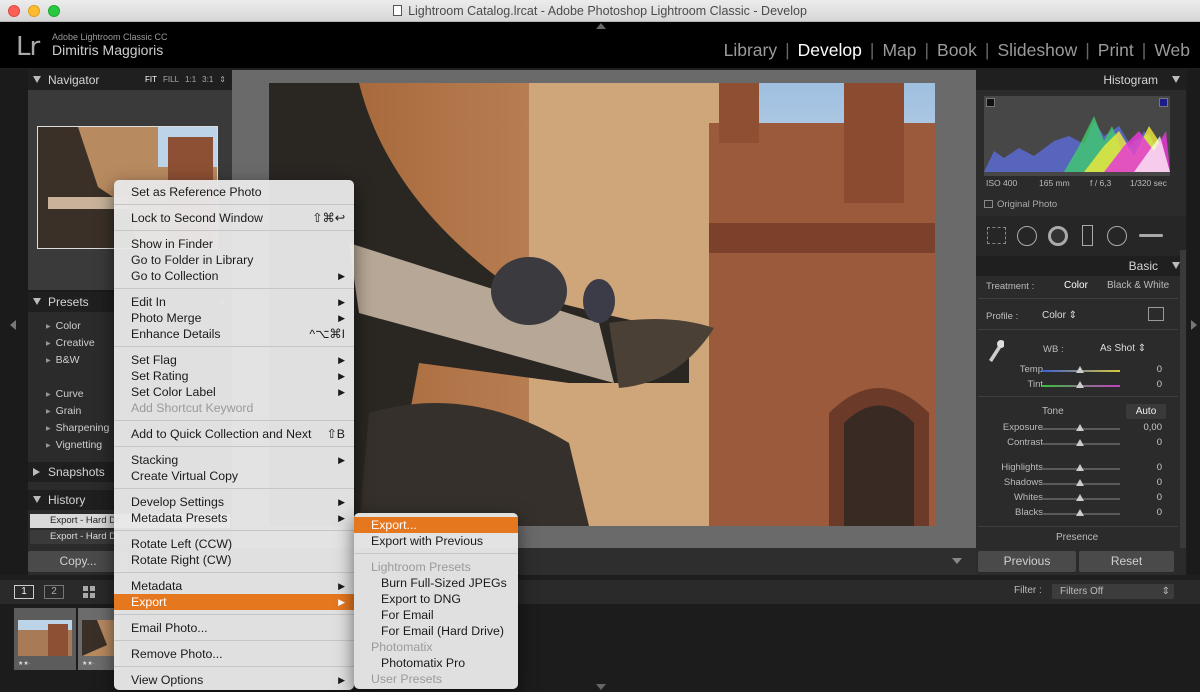 This screenshot has width=1200, height=692. I want to click on navigator-header: Navigator FIT FILL 1:1 3:1 ⇕, so click(130, 80).